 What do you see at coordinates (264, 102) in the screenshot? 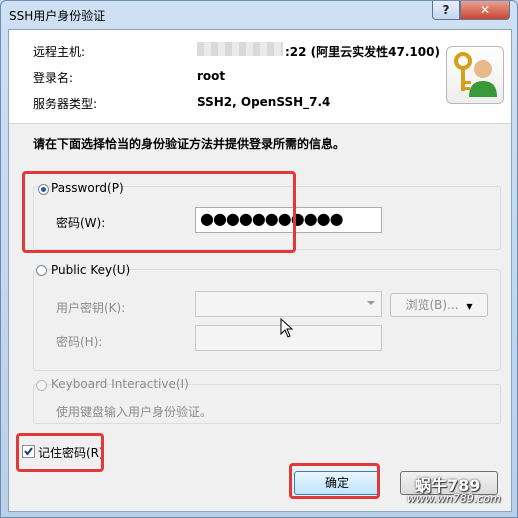
I see `server-type-value: SSH2, OpenSSH_7.4` at bounding box center [264, 102].